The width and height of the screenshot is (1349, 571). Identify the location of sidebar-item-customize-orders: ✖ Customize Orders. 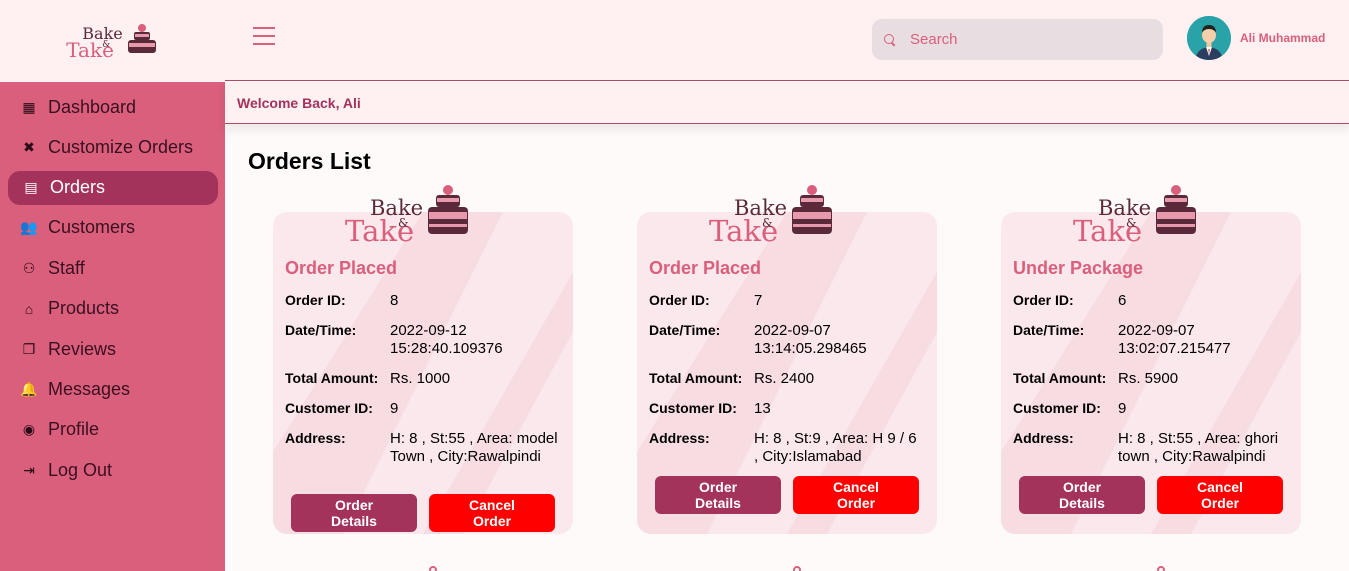
(112, 147).